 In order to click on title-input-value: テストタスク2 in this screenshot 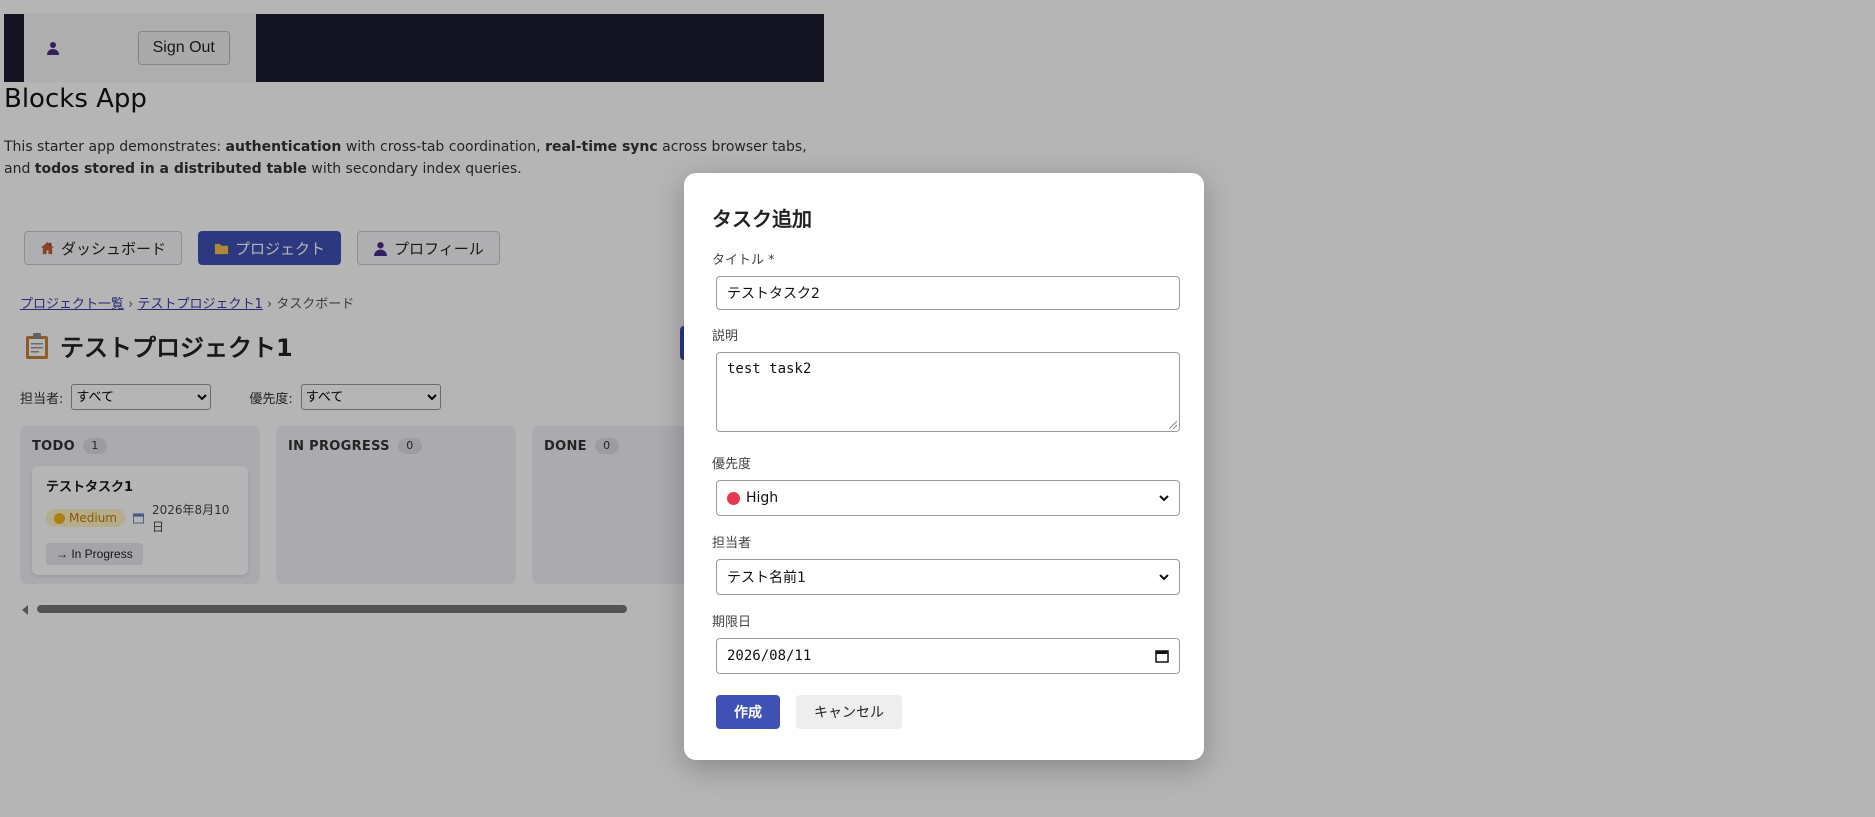, I will do `click(773, 294)`.